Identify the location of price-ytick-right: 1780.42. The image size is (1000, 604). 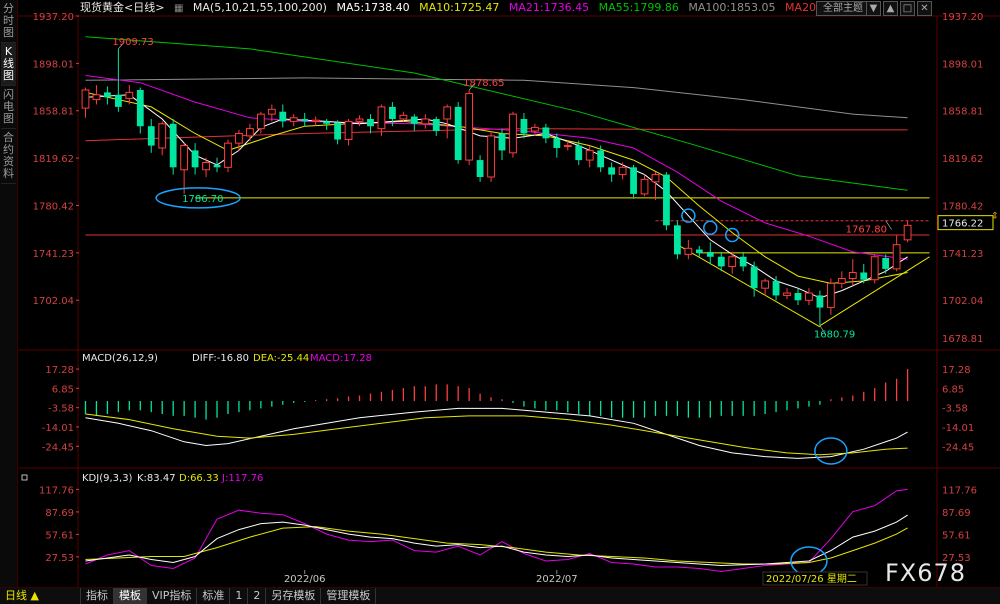
(962, 206).